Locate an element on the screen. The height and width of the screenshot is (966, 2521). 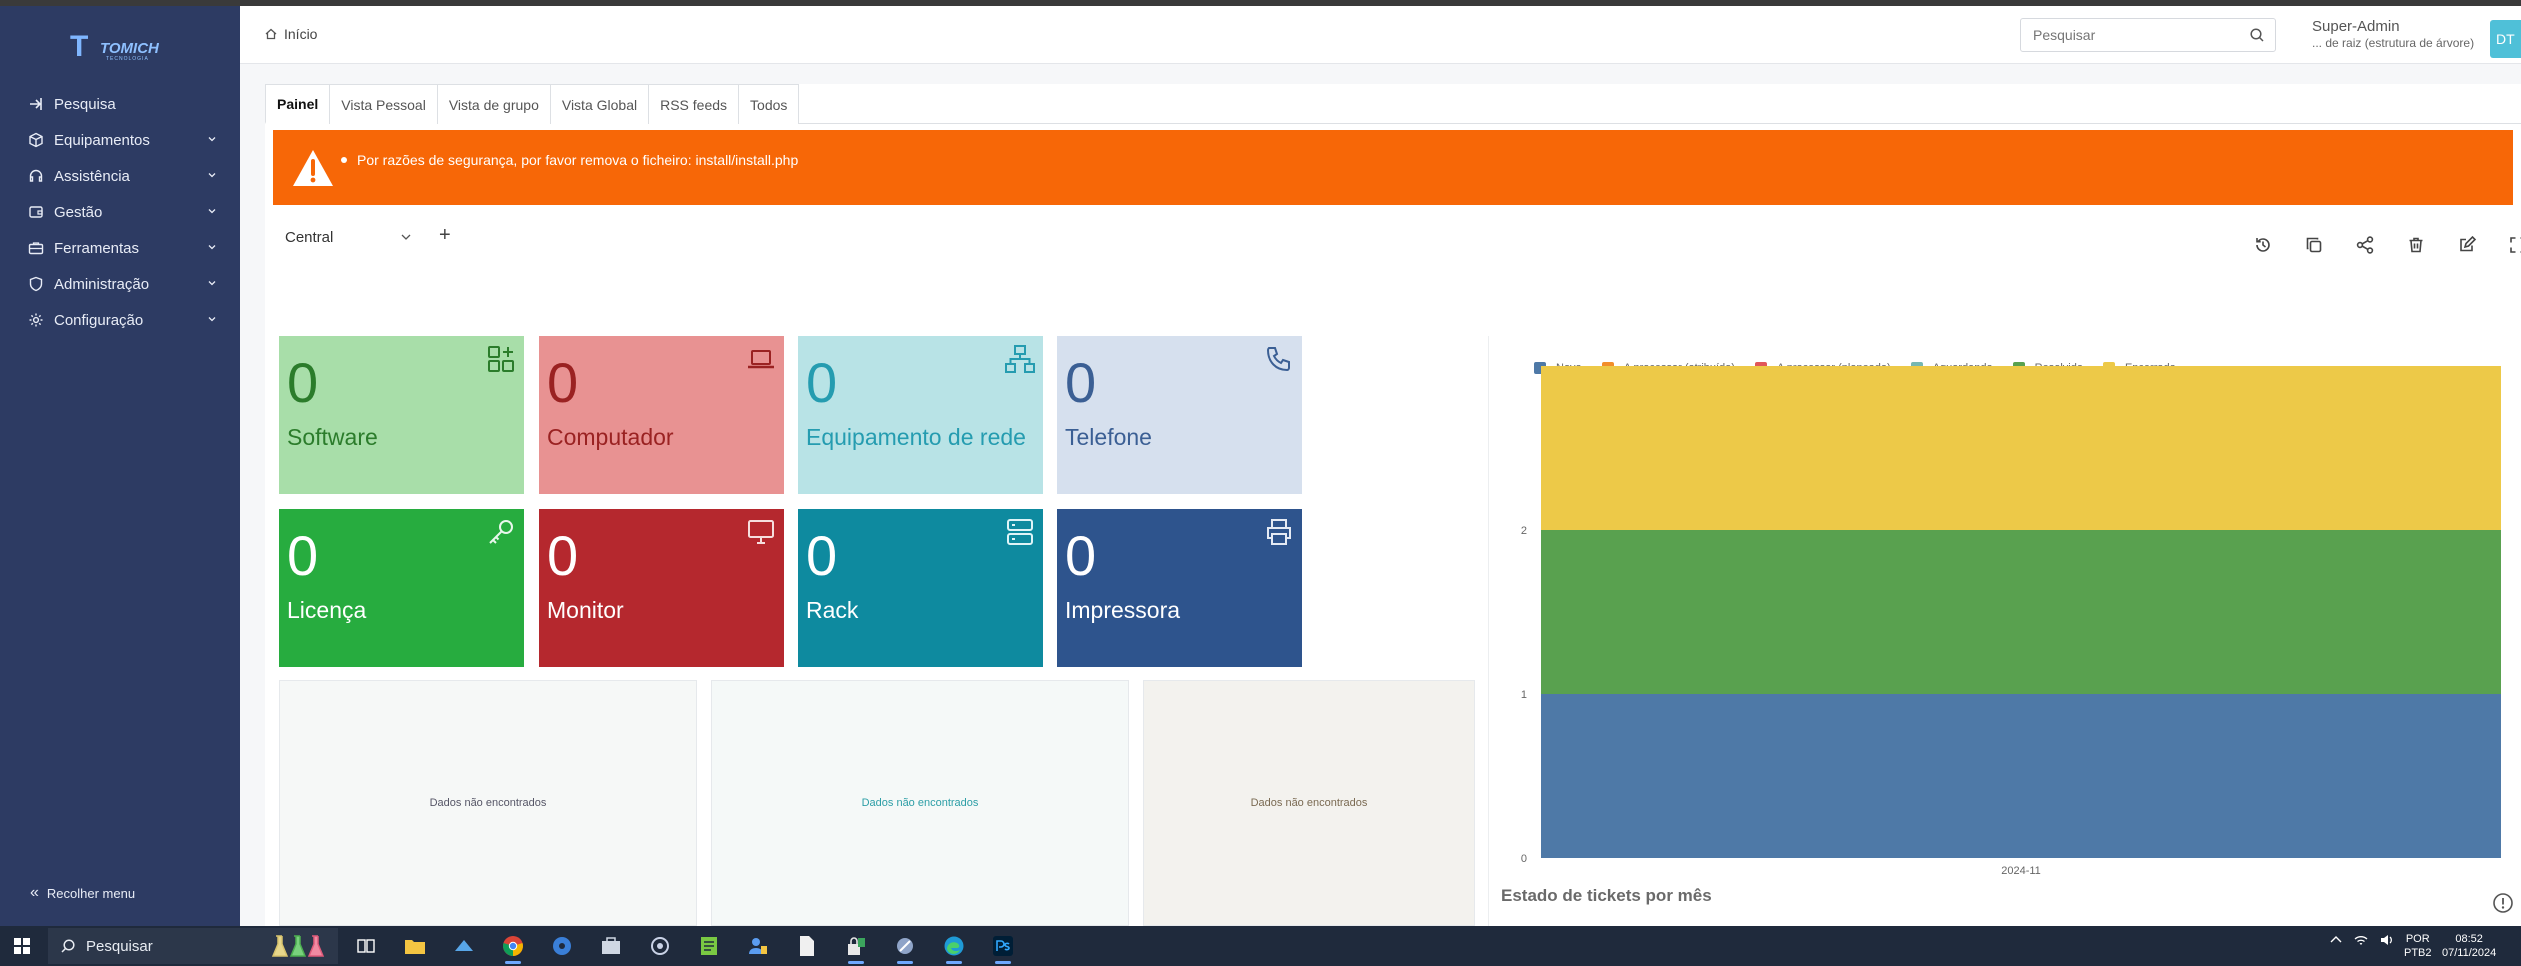
user-name: Super-Admin is located at coordinates (2356, 26).